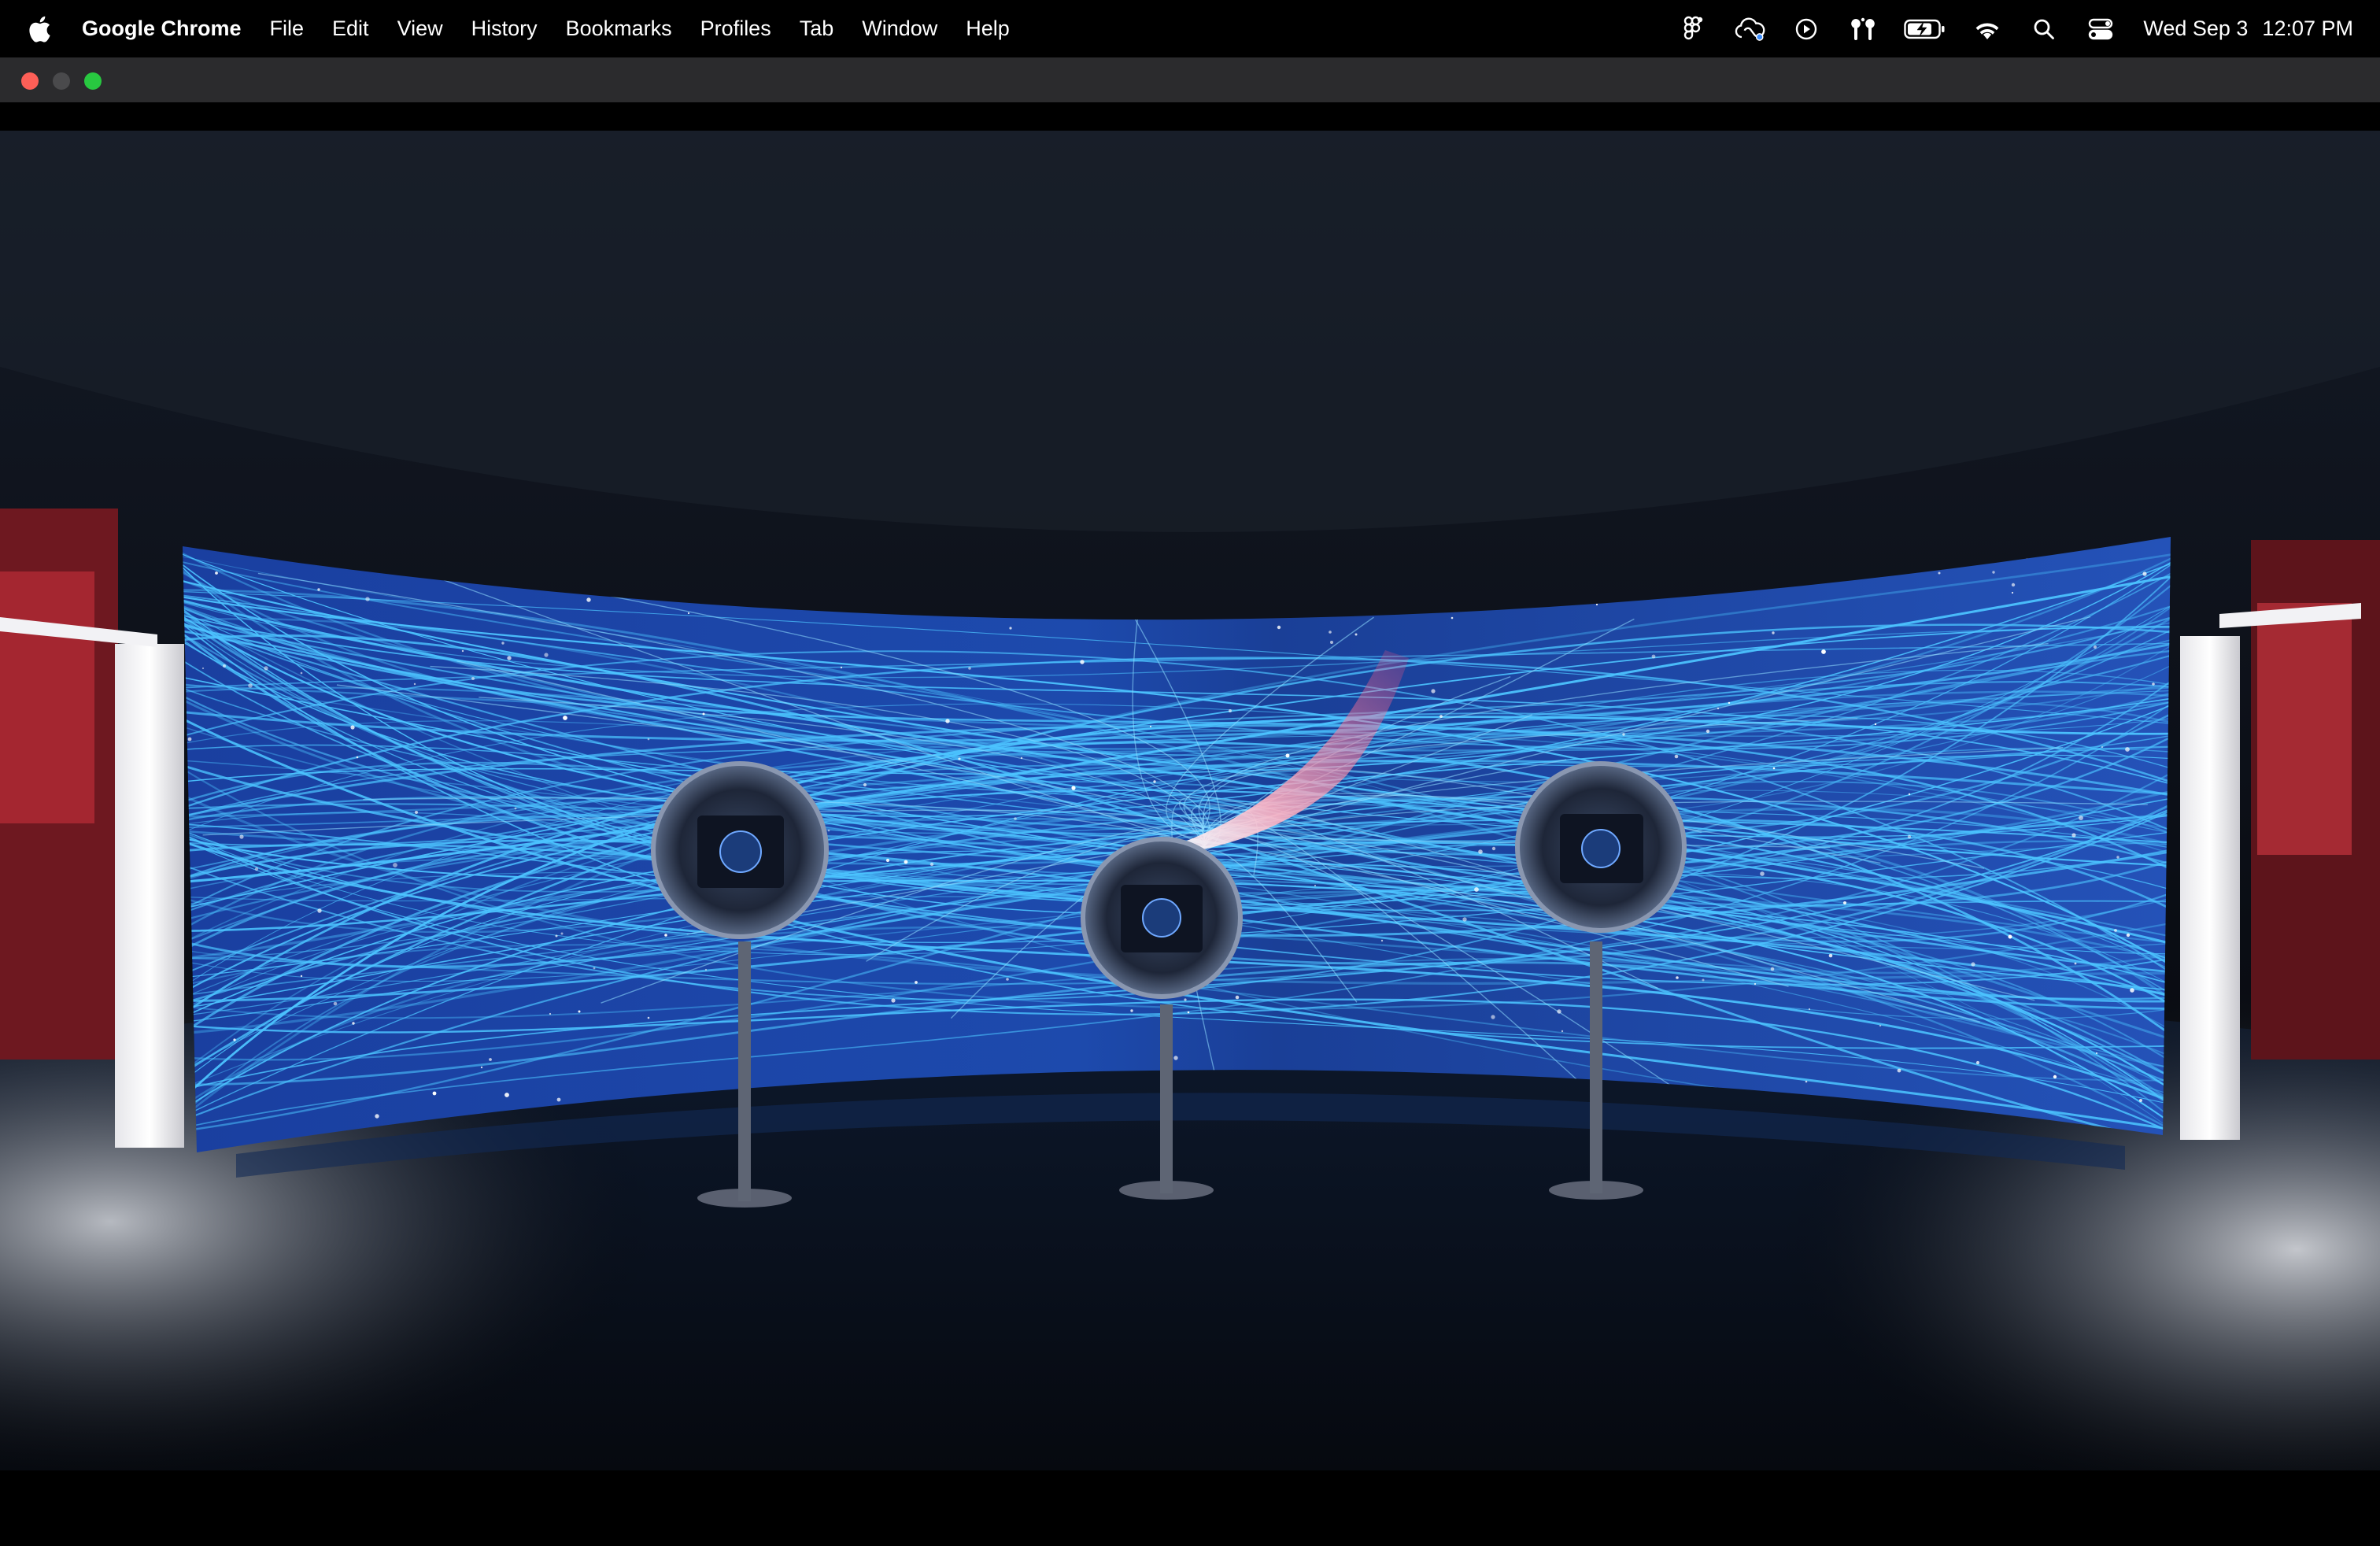 The height and width of the screenshot is (1546, 2380). Describe the element at coordinates (988, 29) in the screenshot. I see `menu-help: Help` at that location.